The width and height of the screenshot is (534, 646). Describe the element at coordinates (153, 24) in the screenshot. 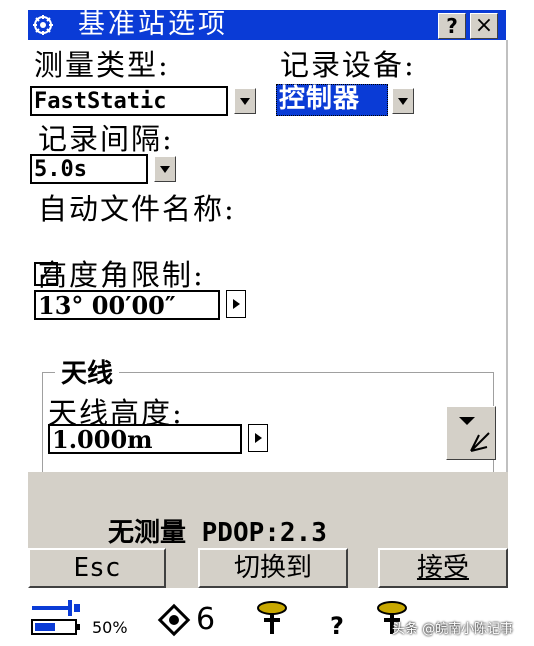

I see `window-title: 基准站选项` at that location.